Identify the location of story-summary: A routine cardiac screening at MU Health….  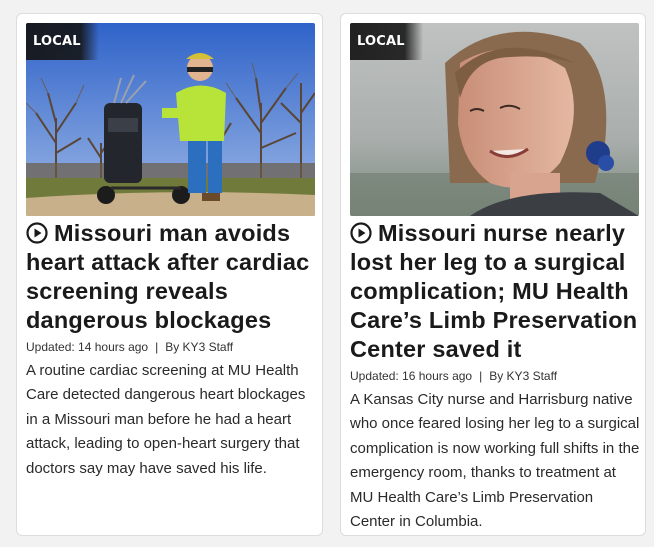
(166, 419).